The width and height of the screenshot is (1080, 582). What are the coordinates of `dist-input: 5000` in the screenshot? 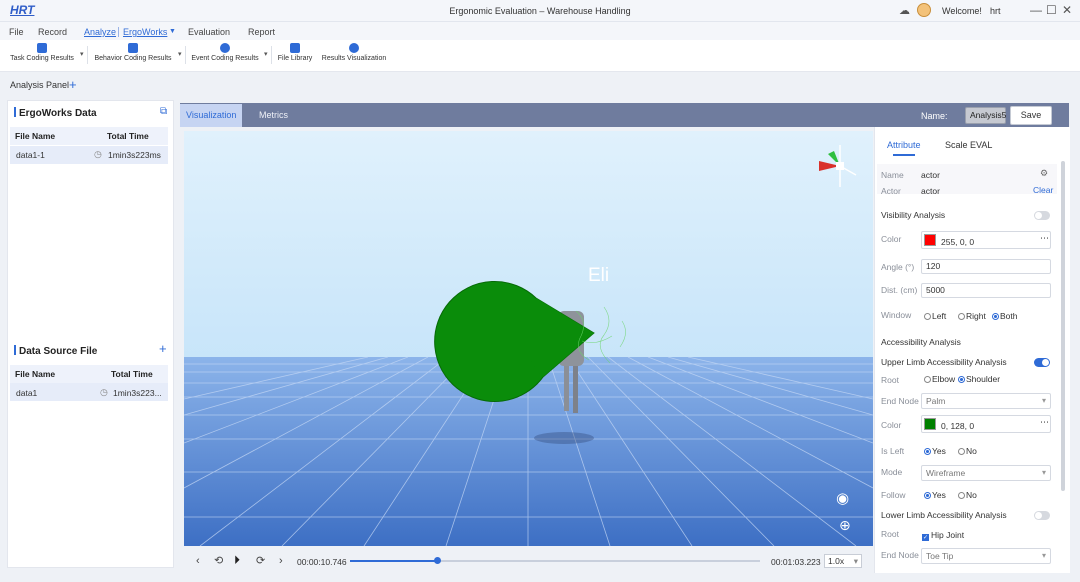 It's located at (986, 290).